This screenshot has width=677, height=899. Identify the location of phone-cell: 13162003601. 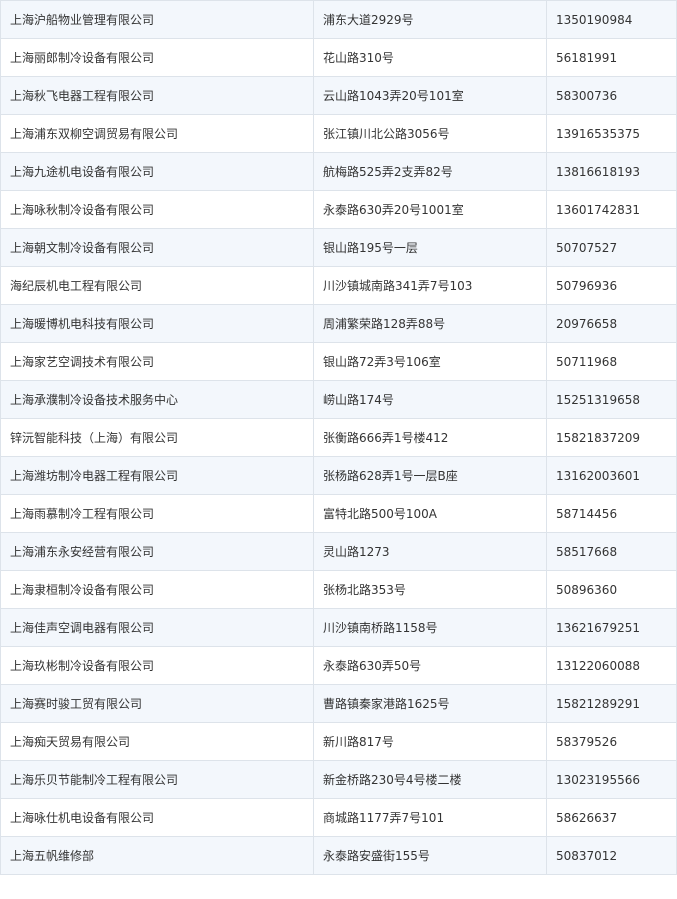
(611, 475).